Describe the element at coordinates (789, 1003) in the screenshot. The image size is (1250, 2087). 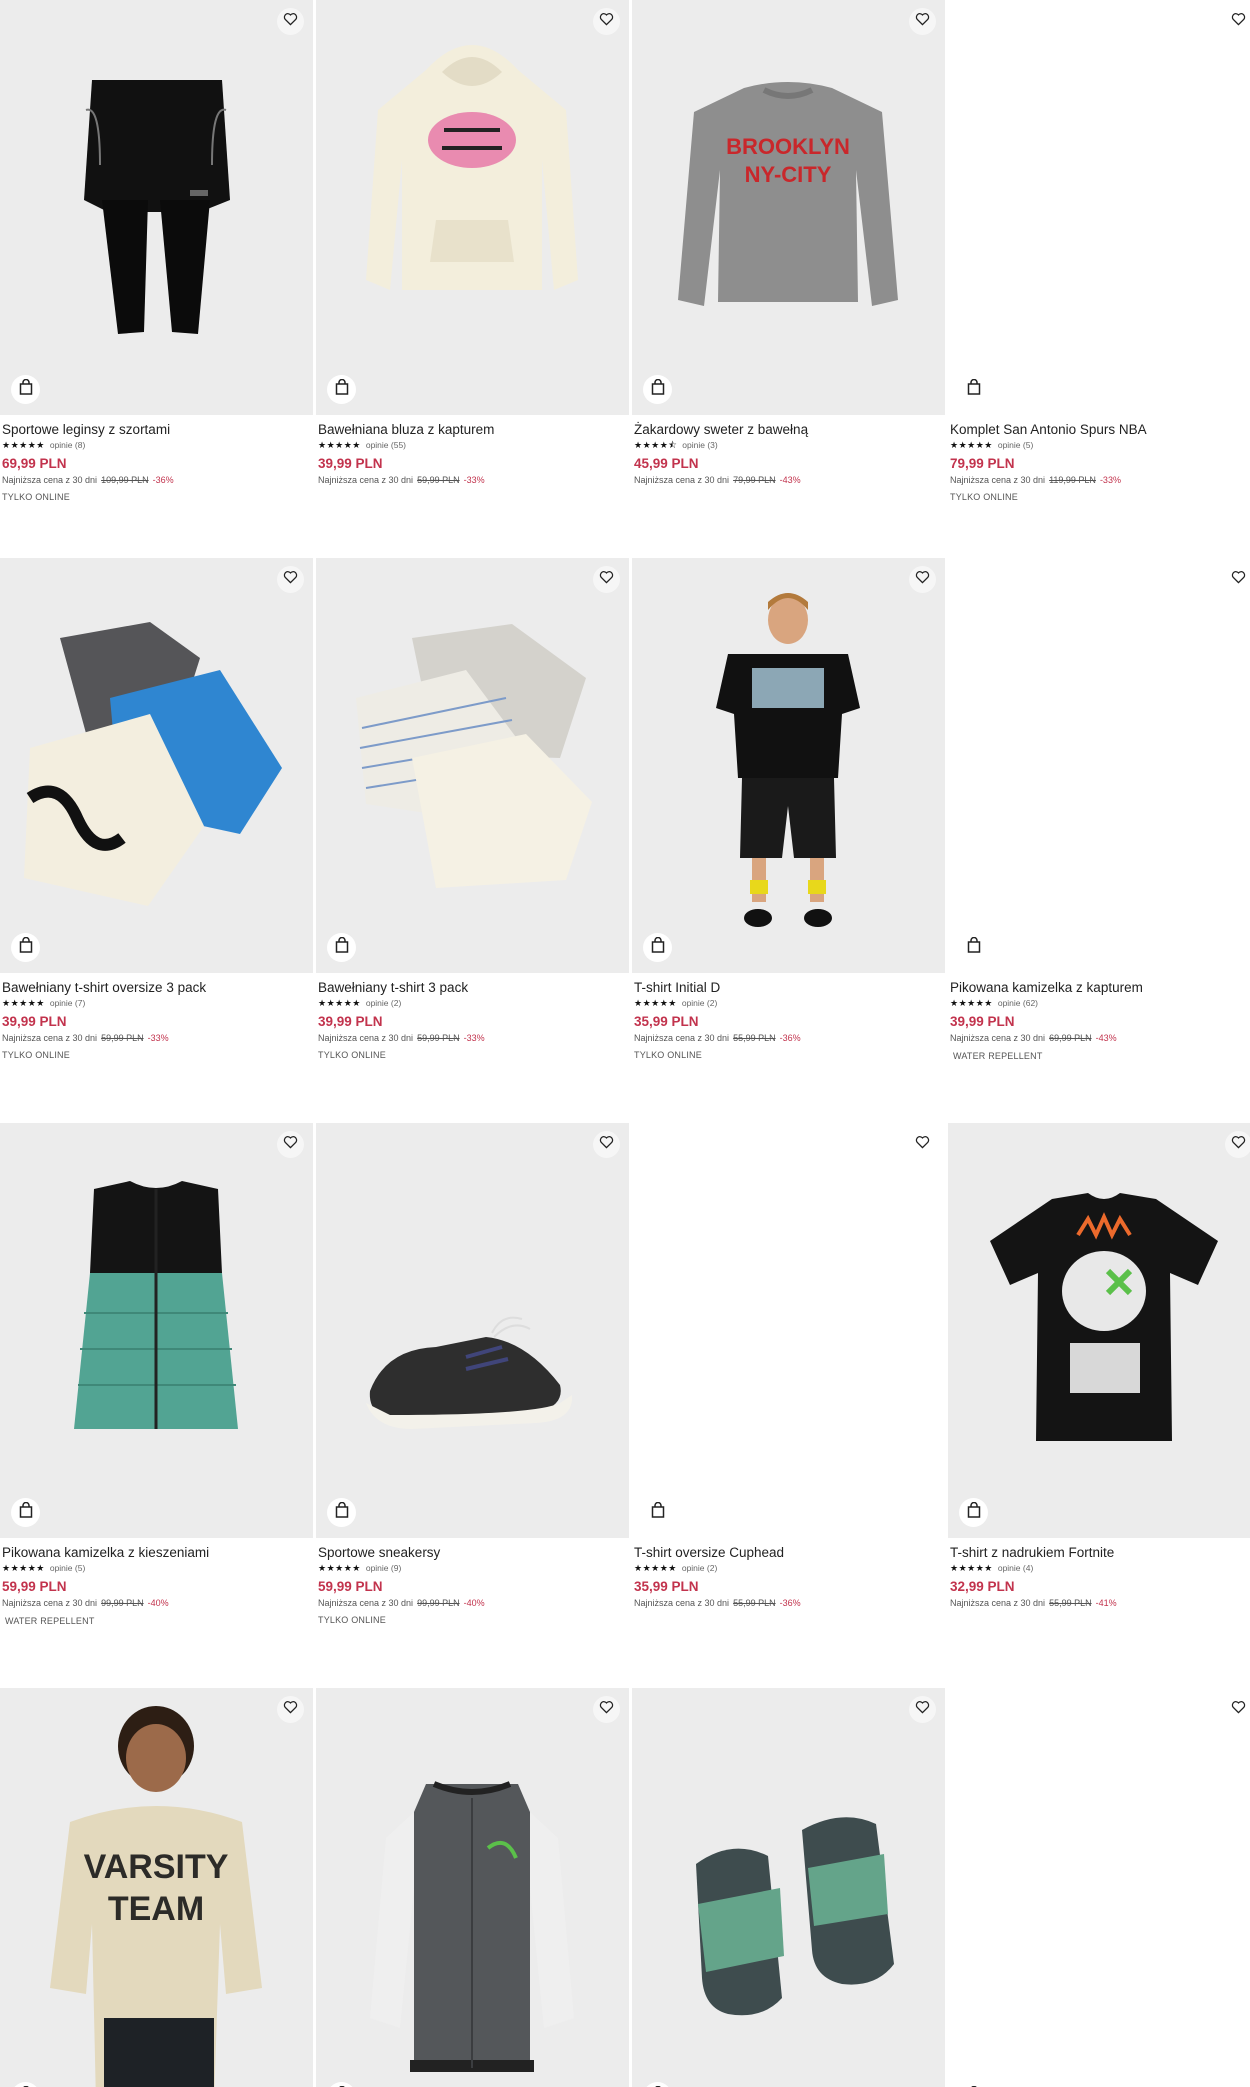
I see `rating: ★★★★★ opinie (2)` at that location.